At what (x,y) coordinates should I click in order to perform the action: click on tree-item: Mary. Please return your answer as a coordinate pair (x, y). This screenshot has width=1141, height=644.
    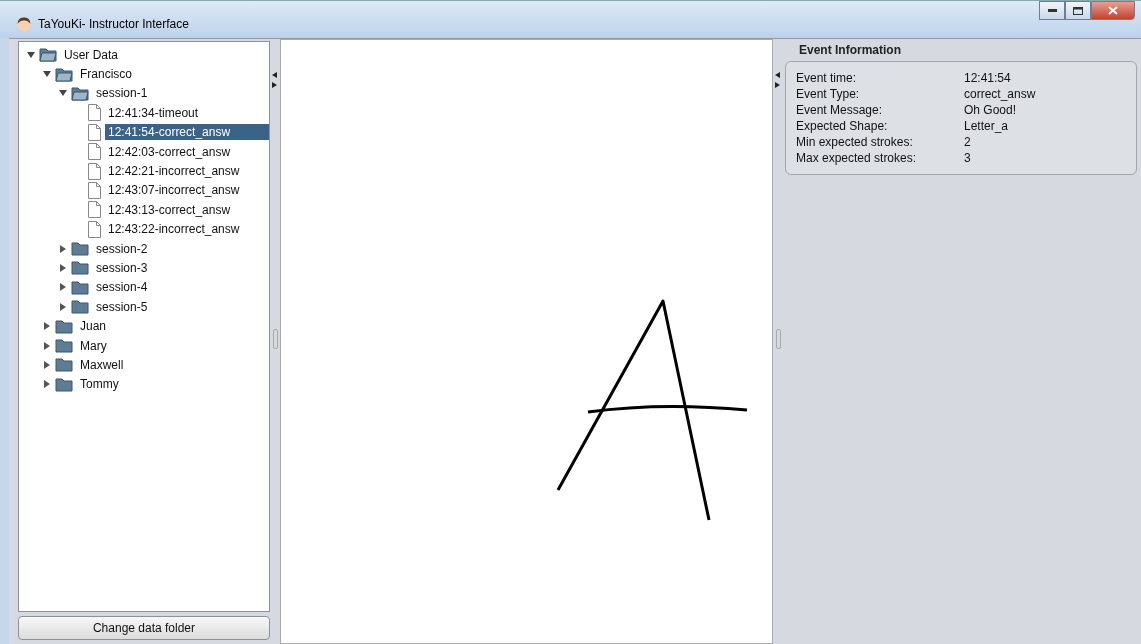
    Looking at the image, I should click on (93, 345).